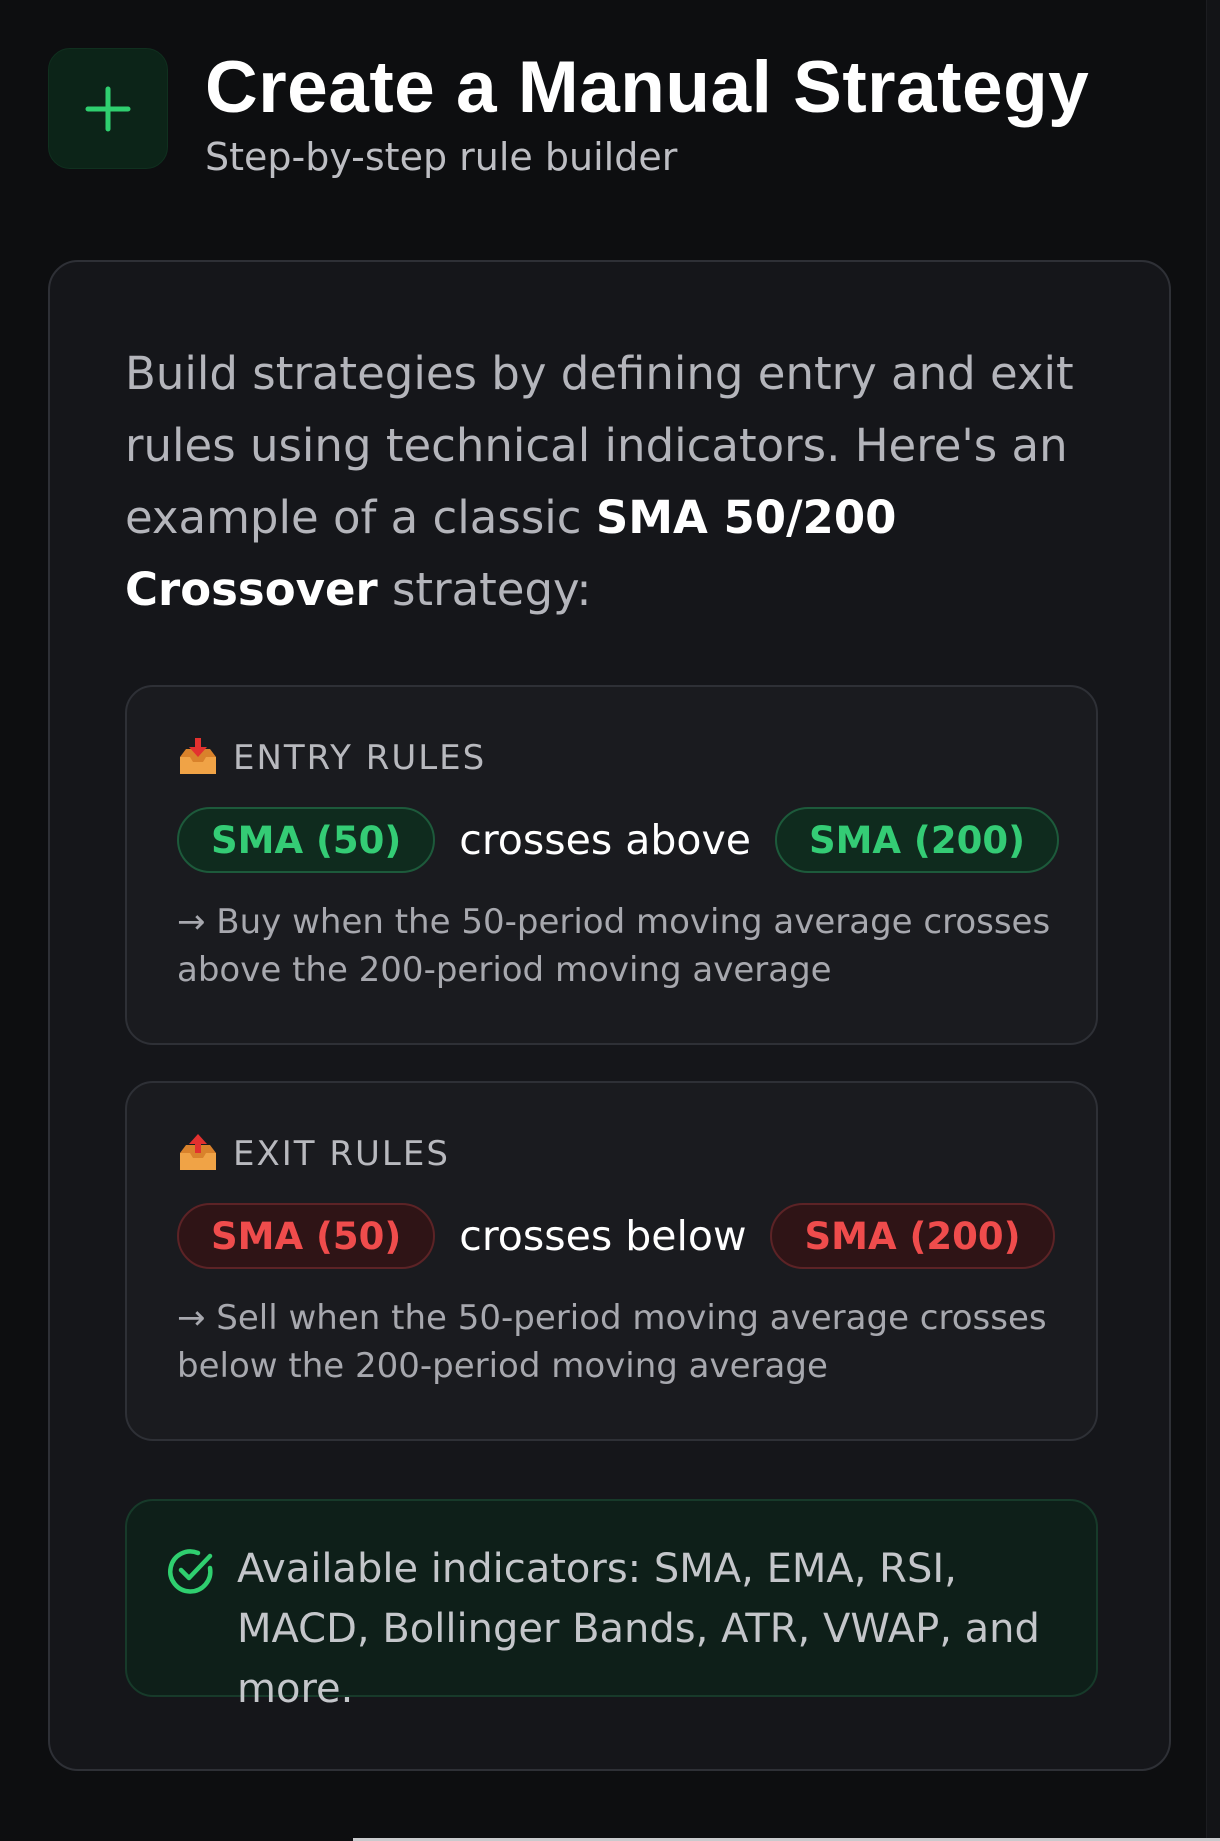 Image resolution: width=1220 pixels, height=1841 pixels. What do you see at coordinates (441, 157) in the screenshot?
I see `page-subtitle: Step-by-step rule builder` at bounding box center [441, 157].